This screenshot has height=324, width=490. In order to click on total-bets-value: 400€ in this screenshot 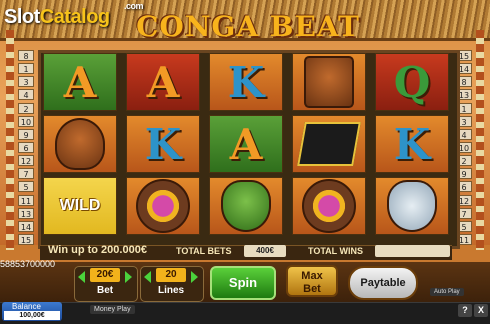, I will do `click(265, 251)`.